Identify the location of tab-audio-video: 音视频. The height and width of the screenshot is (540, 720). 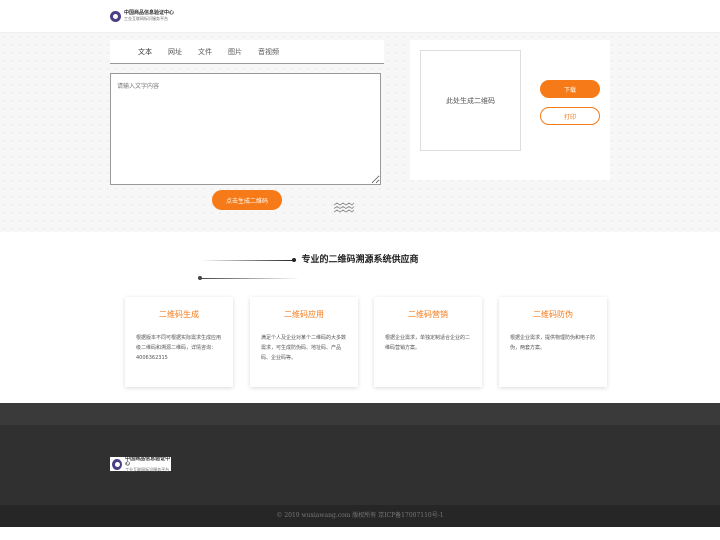
(268, 52).